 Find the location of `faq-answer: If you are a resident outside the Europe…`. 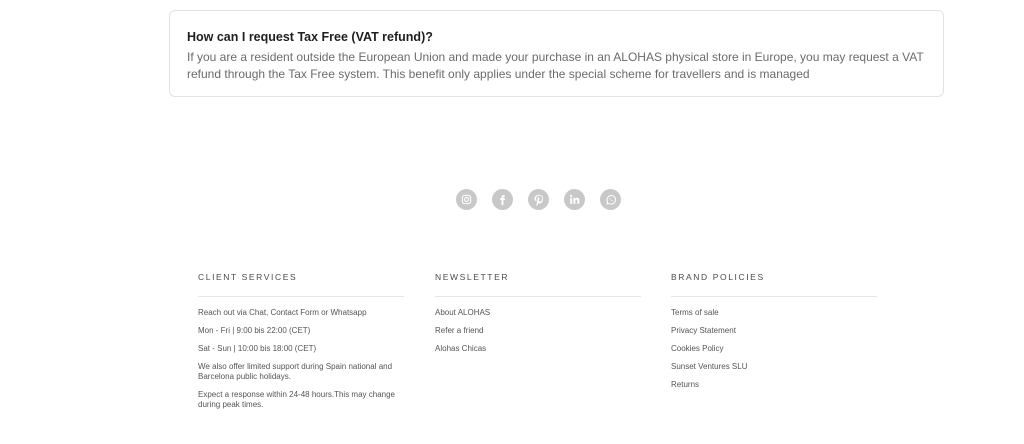

faq-answer: If you are a resident outside the Europe… is located at coordinates (555, 65).